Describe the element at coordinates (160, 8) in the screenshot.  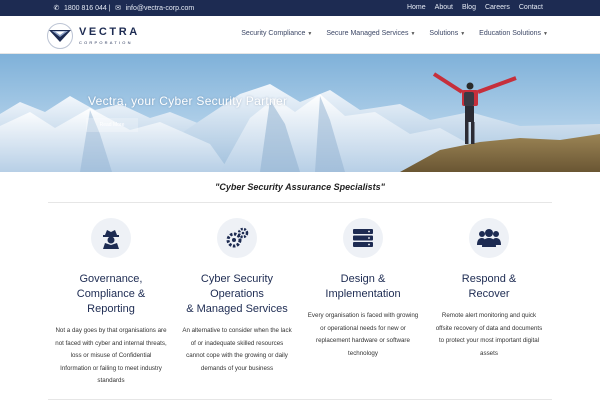
I see `email-link: info@vectra-corp.com` at that location.